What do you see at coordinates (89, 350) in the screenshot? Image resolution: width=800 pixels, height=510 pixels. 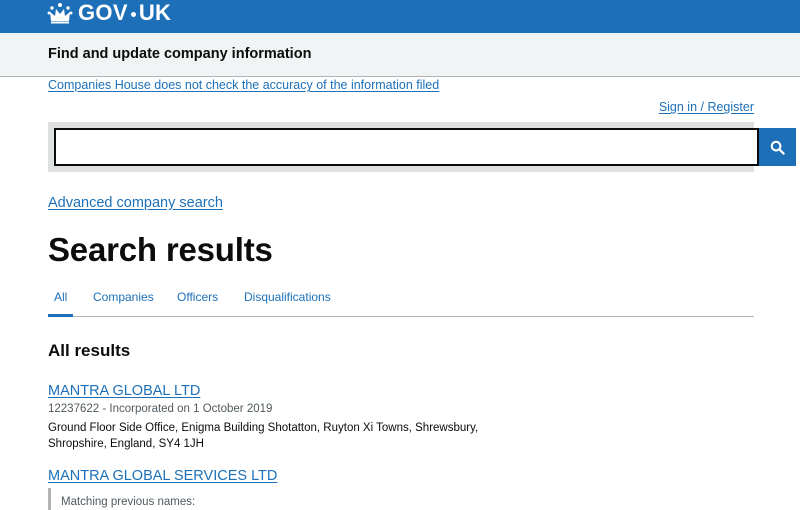 I see `all-results-heading: All results` at bounding box center [89, 350].